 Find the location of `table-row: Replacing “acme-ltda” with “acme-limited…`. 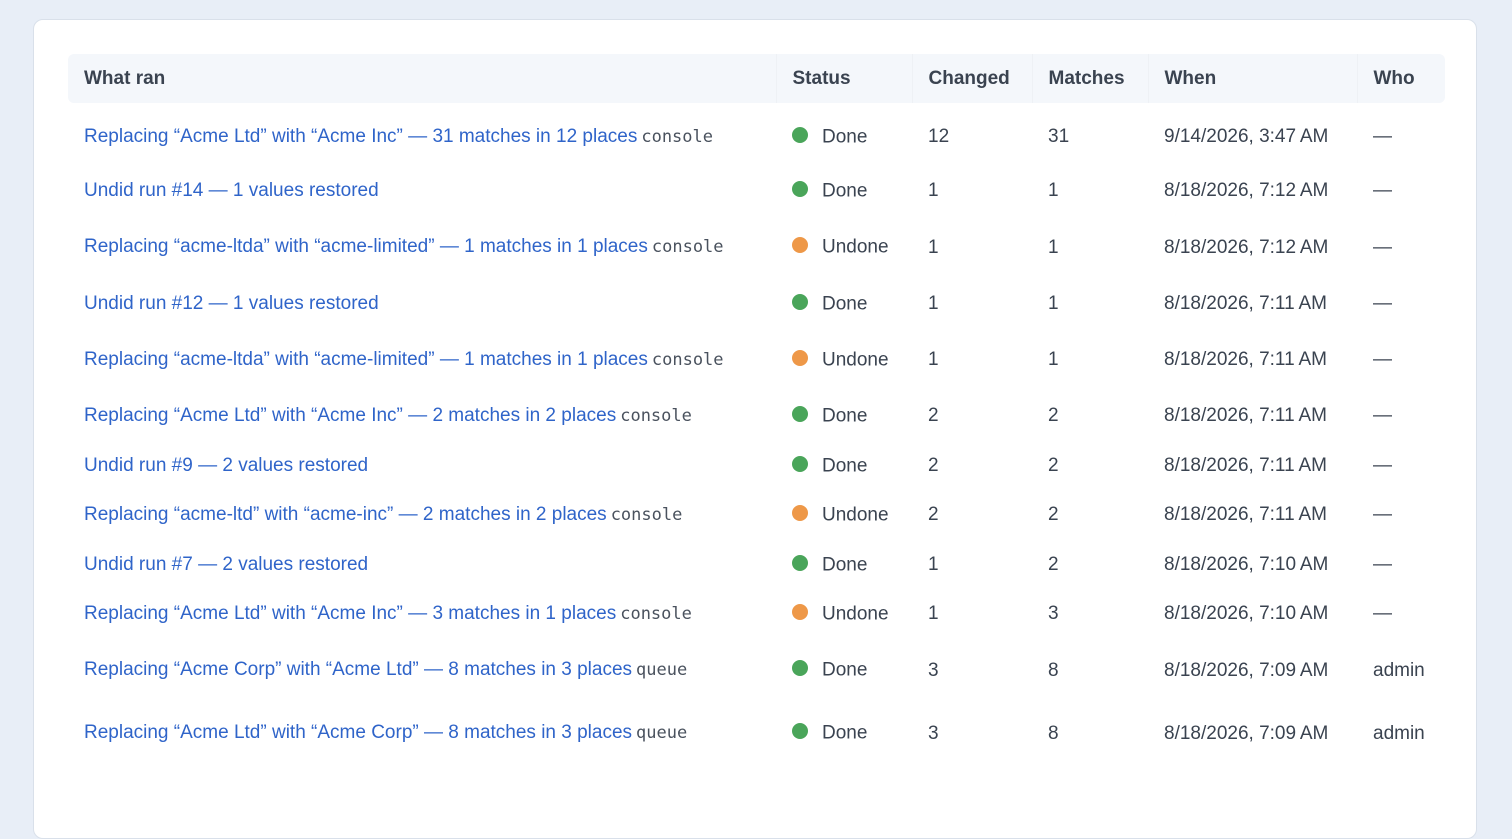

table-row: Replacing “acme-ltda” with “acme-limited… is located at coordinates (756, 247).